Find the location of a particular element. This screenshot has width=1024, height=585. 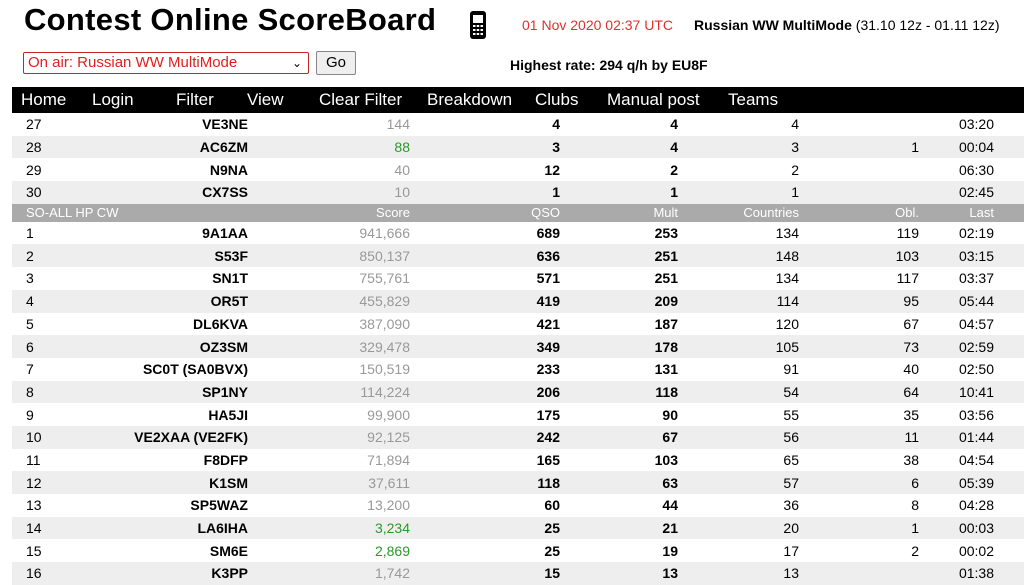

callsign-cell: K3PP is located at coordinates (187, 573).